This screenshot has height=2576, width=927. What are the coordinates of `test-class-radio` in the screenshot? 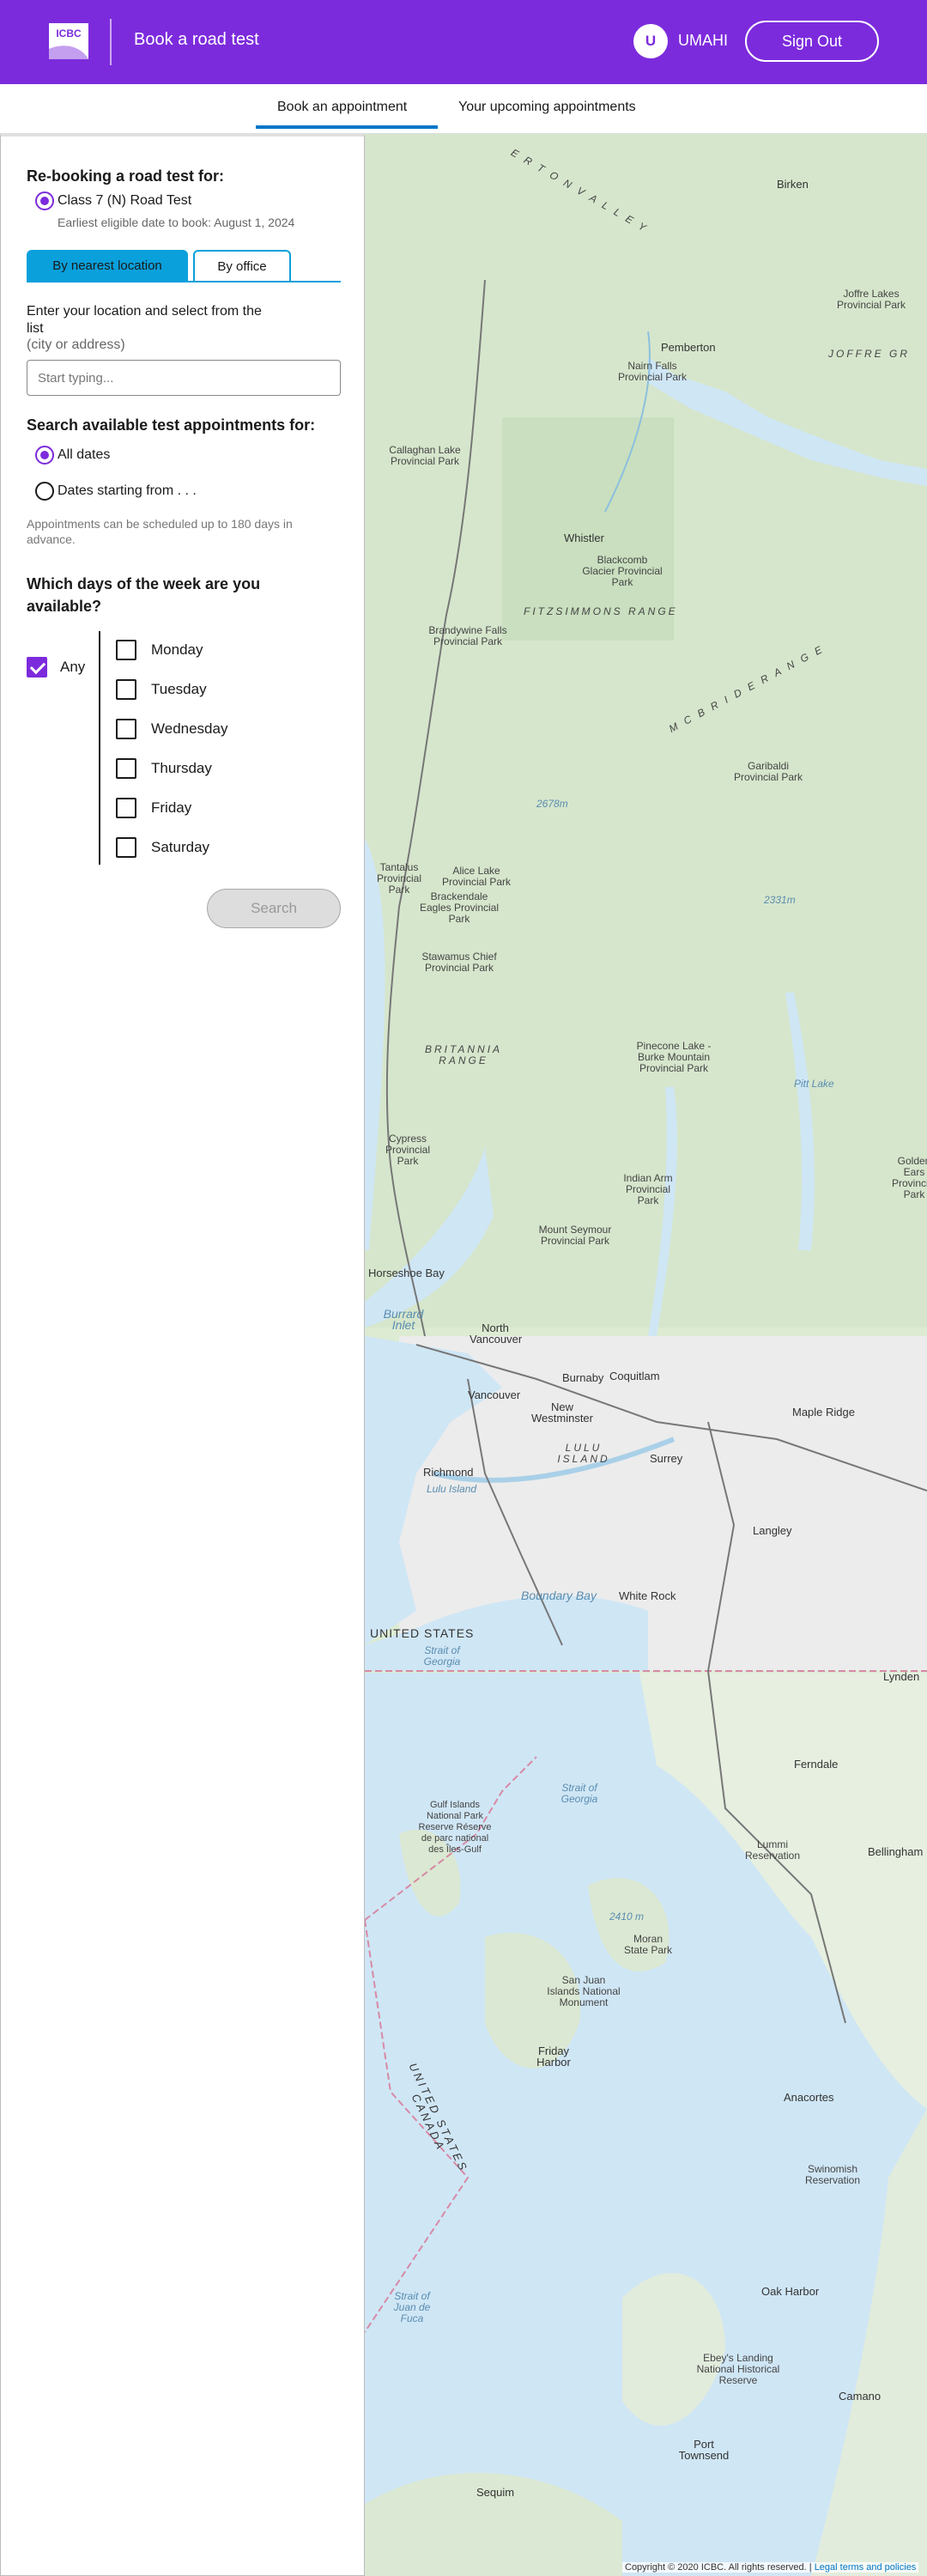 It's located at (44, 201).